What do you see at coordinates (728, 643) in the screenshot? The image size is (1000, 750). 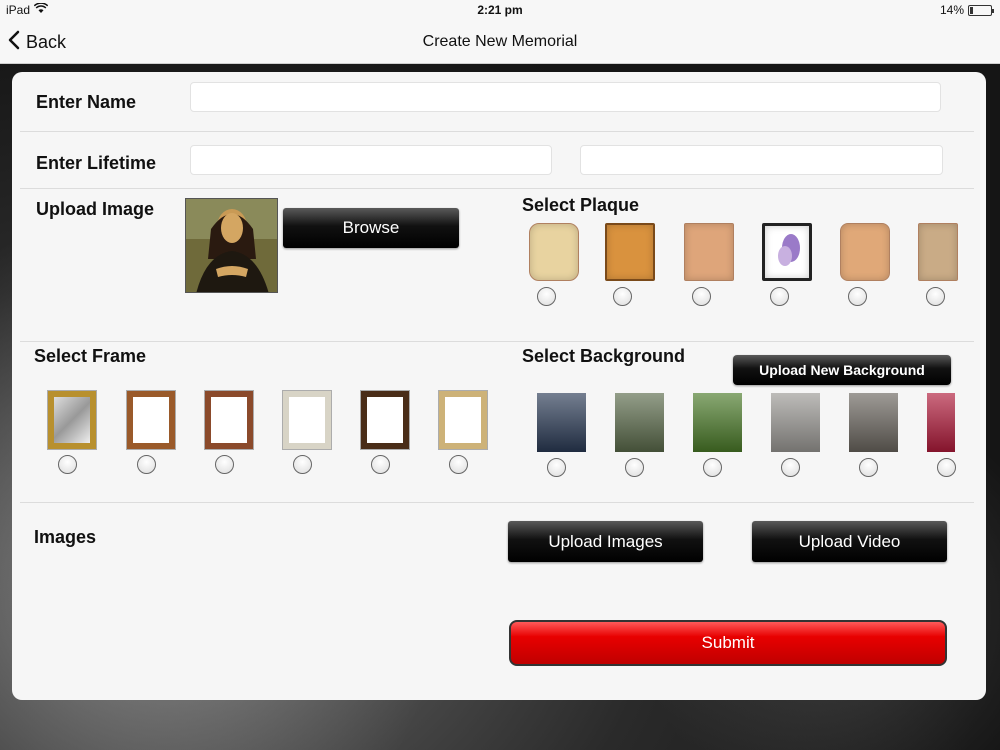 I see `submit-button: Submit` at bounding box center [728, 643].